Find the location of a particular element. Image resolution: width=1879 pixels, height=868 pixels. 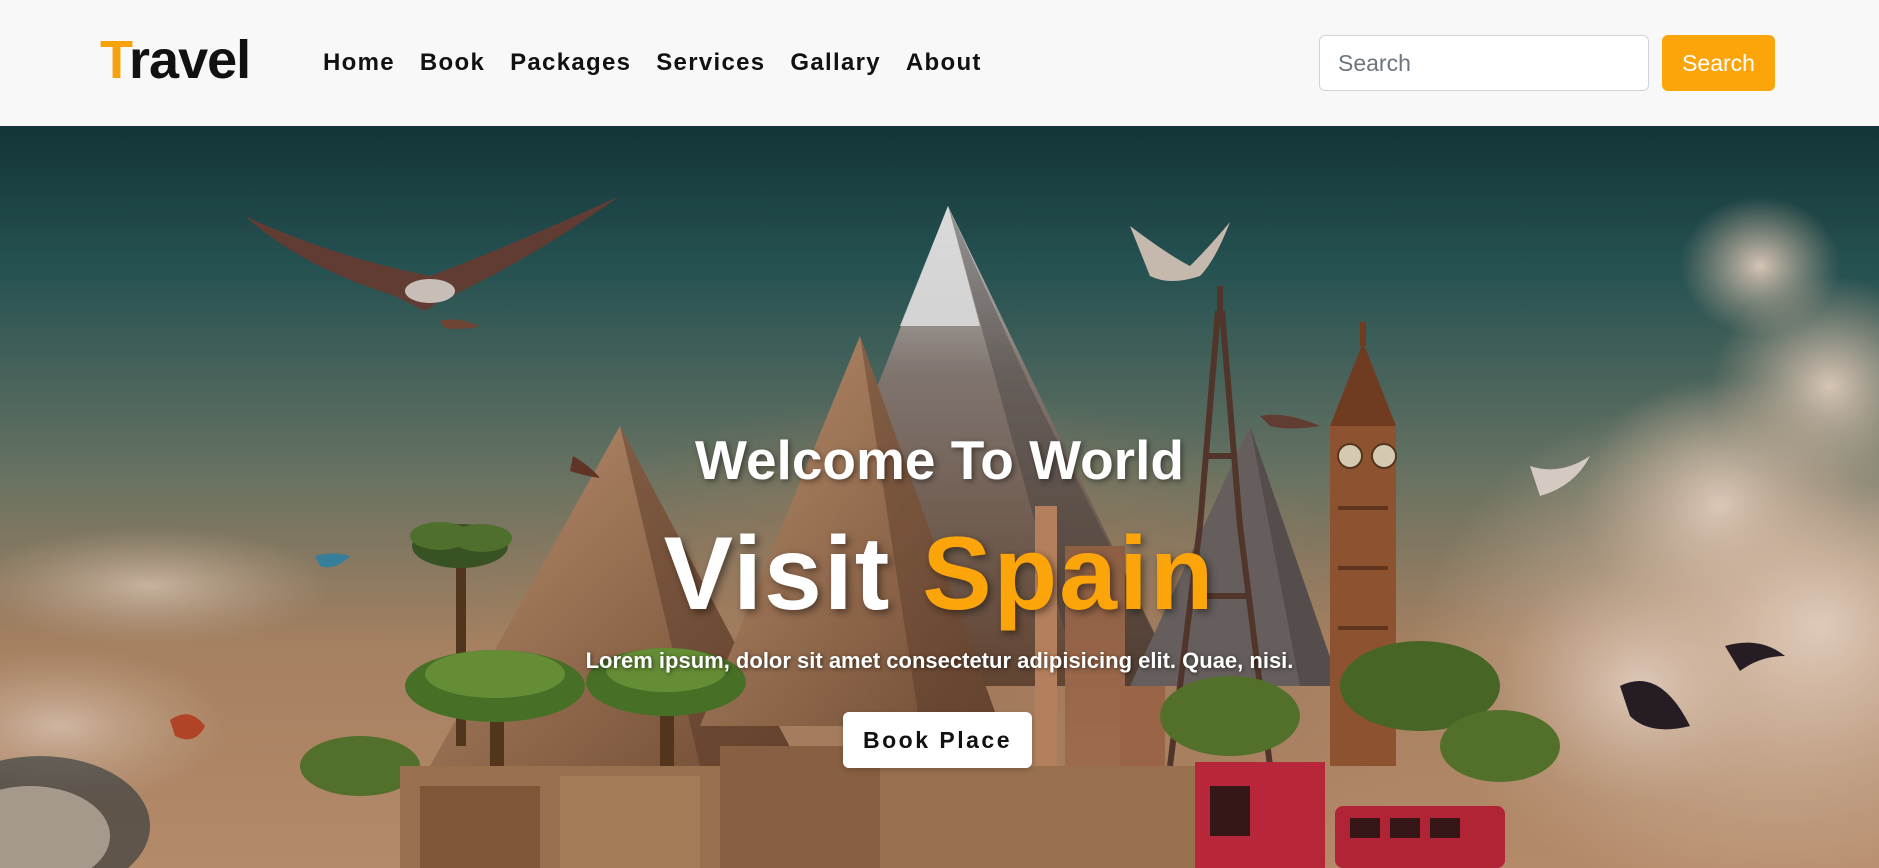

nav-link-gallary: Gallary is located at coordinates (835, 63).